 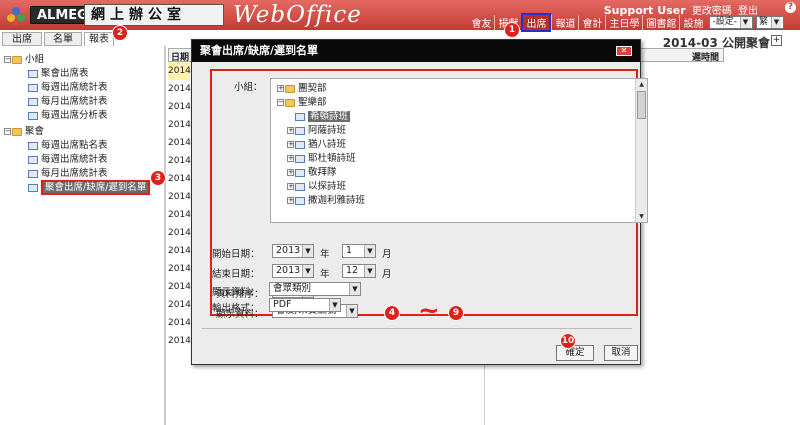 I want to click on end-month-select: 12 ▼, so click(x=359, y=271).